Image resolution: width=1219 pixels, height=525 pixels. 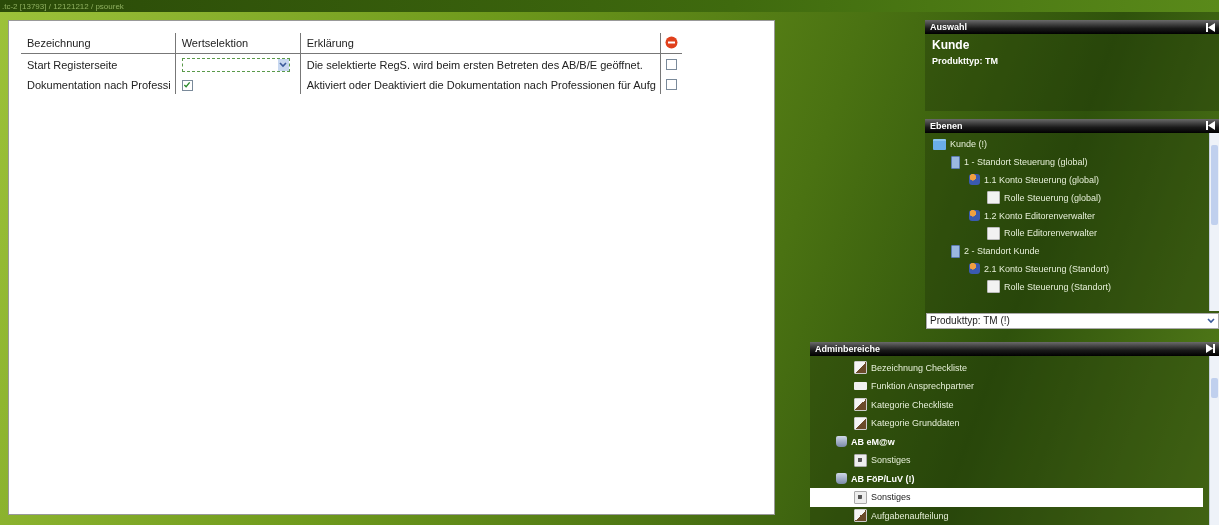 What do you see at coordinates (98, 84) in the screenshot?
I see `table-cell: Dokumentation nach Professi` at bounding box center [98, 84].